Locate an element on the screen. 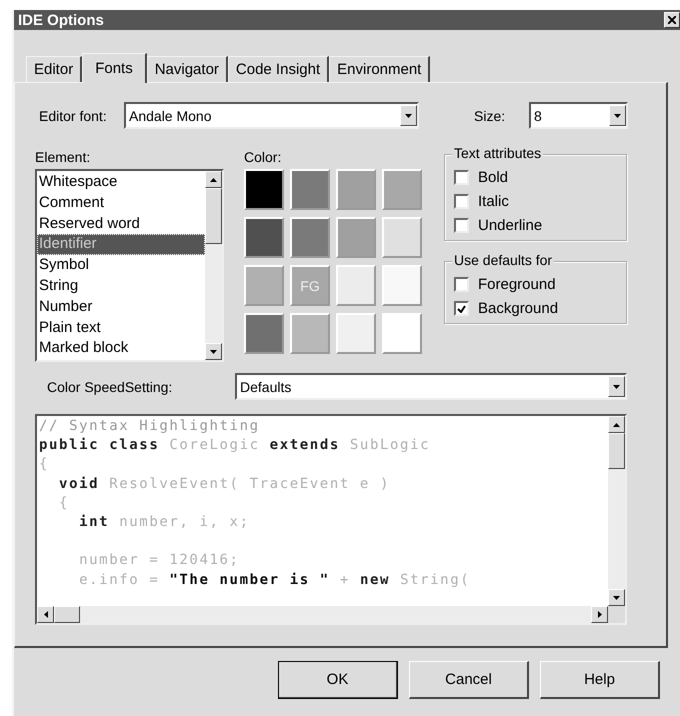 Image resolution: width=680 pixels, height=716 pixels. checkbox-label: Bold is located at coordinates (493, 177).